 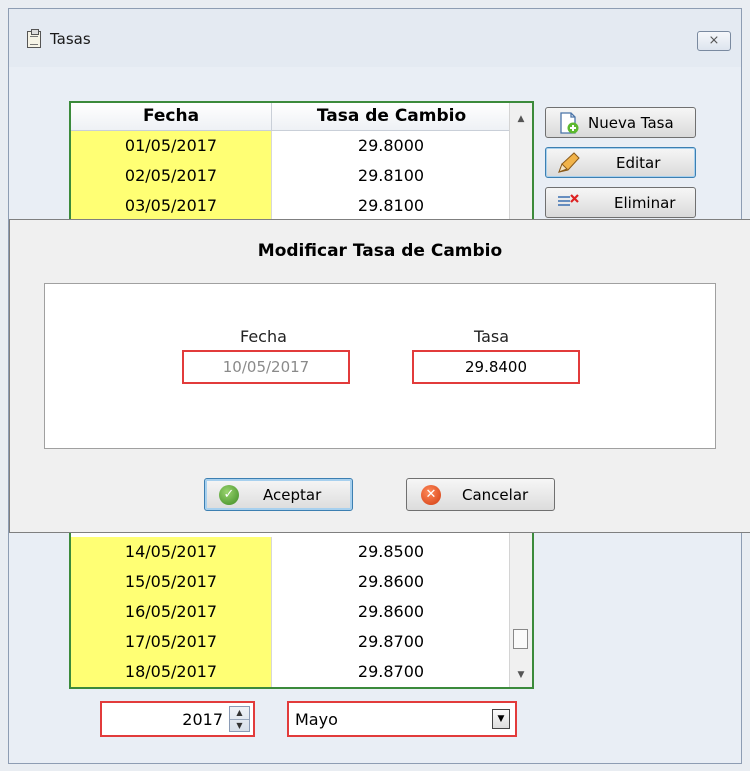 What do you see at coordinates (380, 251) in the screenshot?
I see `dialog-title: Modificar Tasa de Cambio` at bounding box center [380, 251].